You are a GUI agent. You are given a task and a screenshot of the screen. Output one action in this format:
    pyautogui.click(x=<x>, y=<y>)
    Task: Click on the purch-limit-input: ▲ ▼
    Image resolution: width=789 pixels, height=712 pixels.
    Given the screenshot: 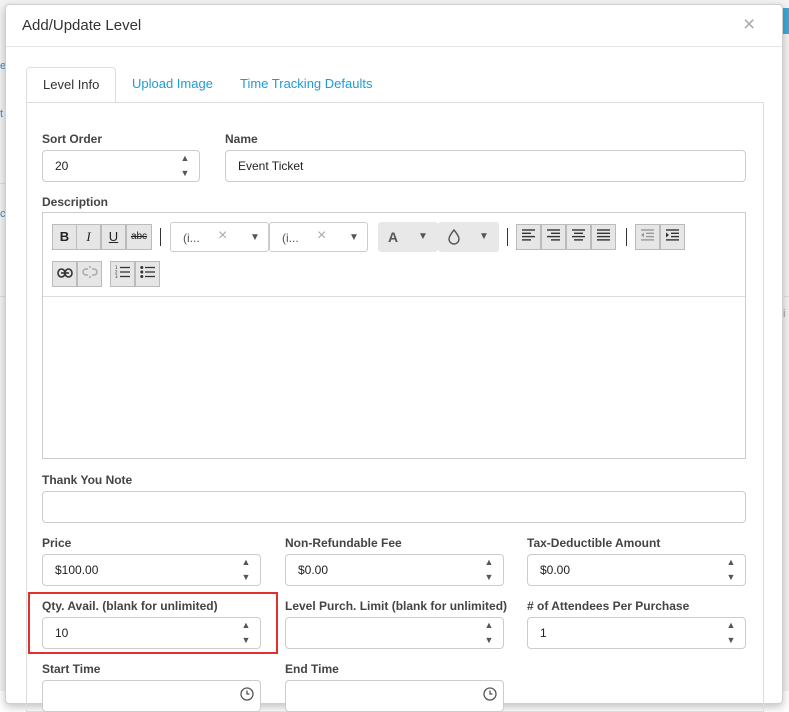 What is the action you would take?
    pyautogui.click(x=394, y=633)
    